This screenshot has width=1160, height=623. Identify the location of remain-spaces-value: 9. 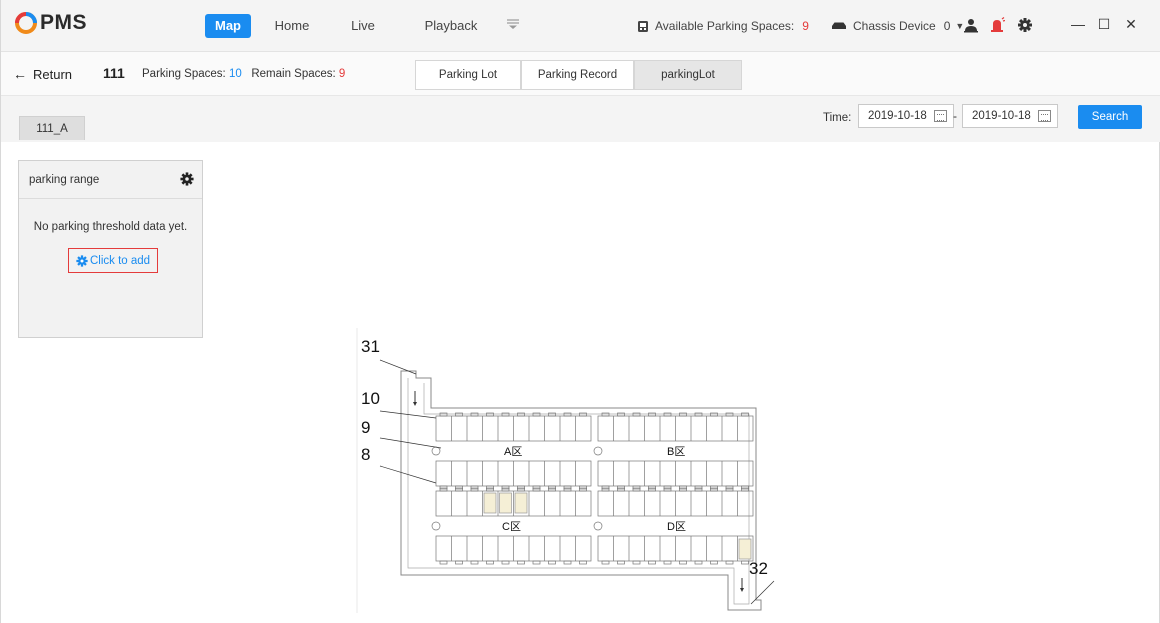
(342, 74).